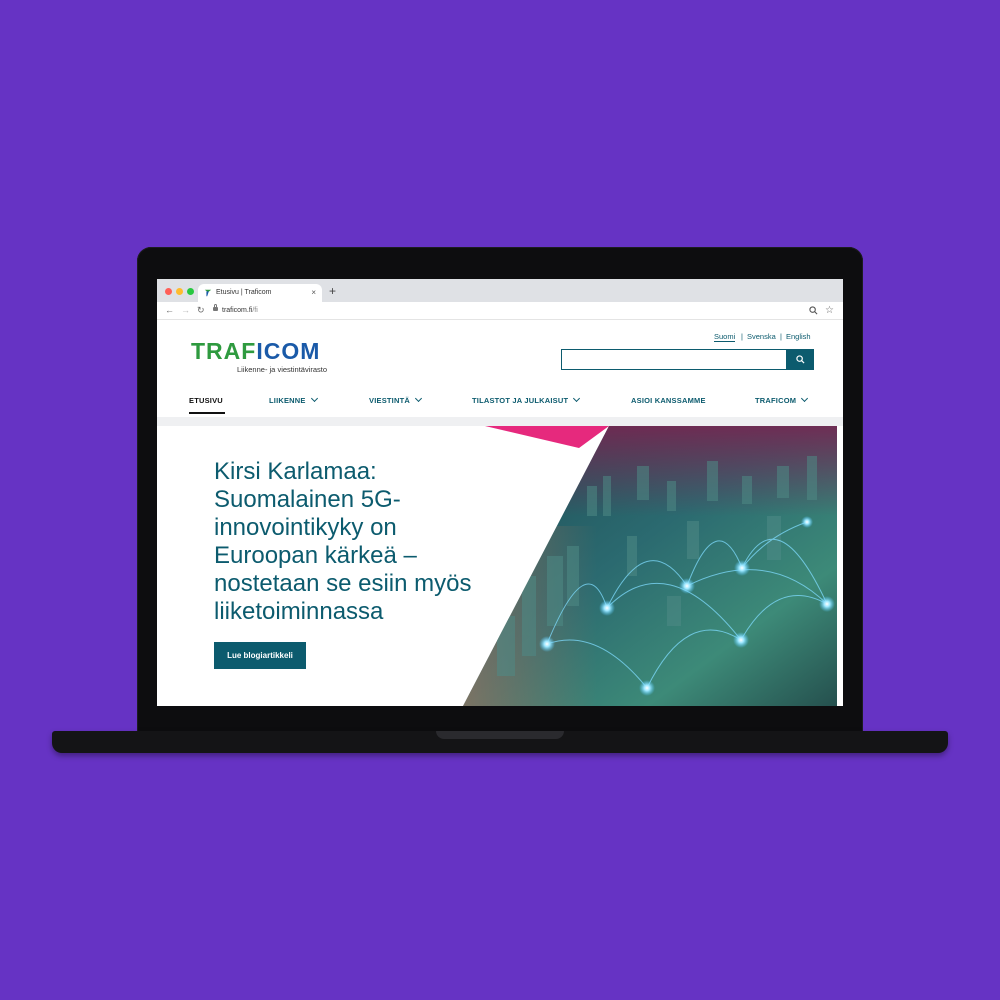 Image resolution: width=1000 pixels, height=1000 pixels. I want to click on bookmark-star-icon: ☆, so click(829, 310).